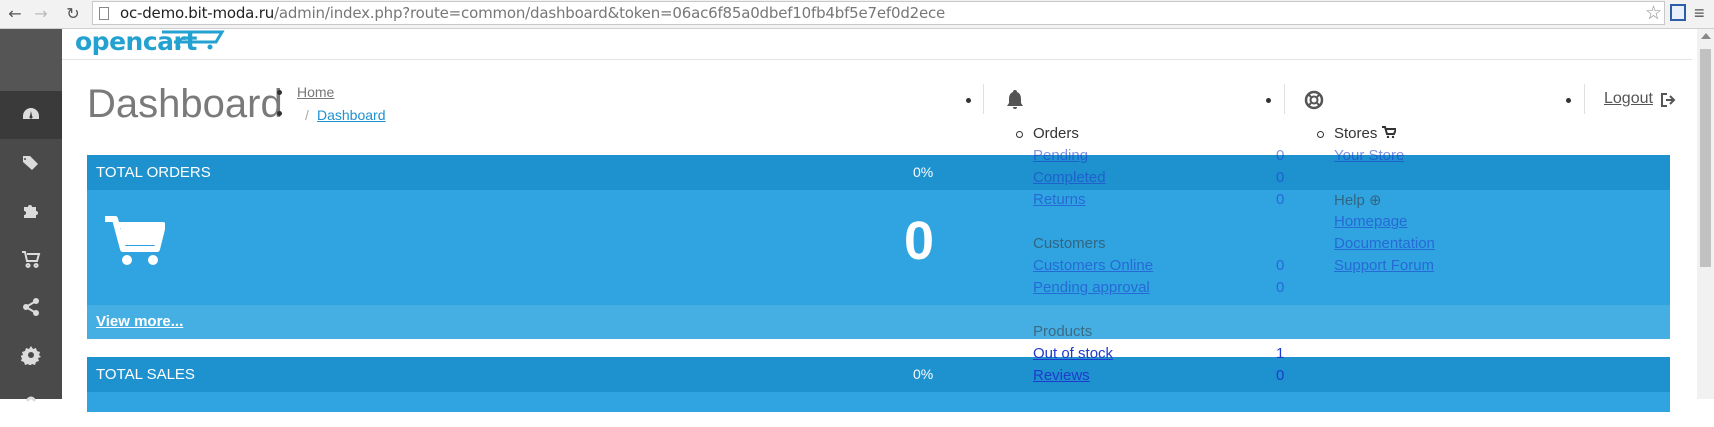 This screenshot has height=427, width=1714. I want to click on tile-body, so click(878, 402).